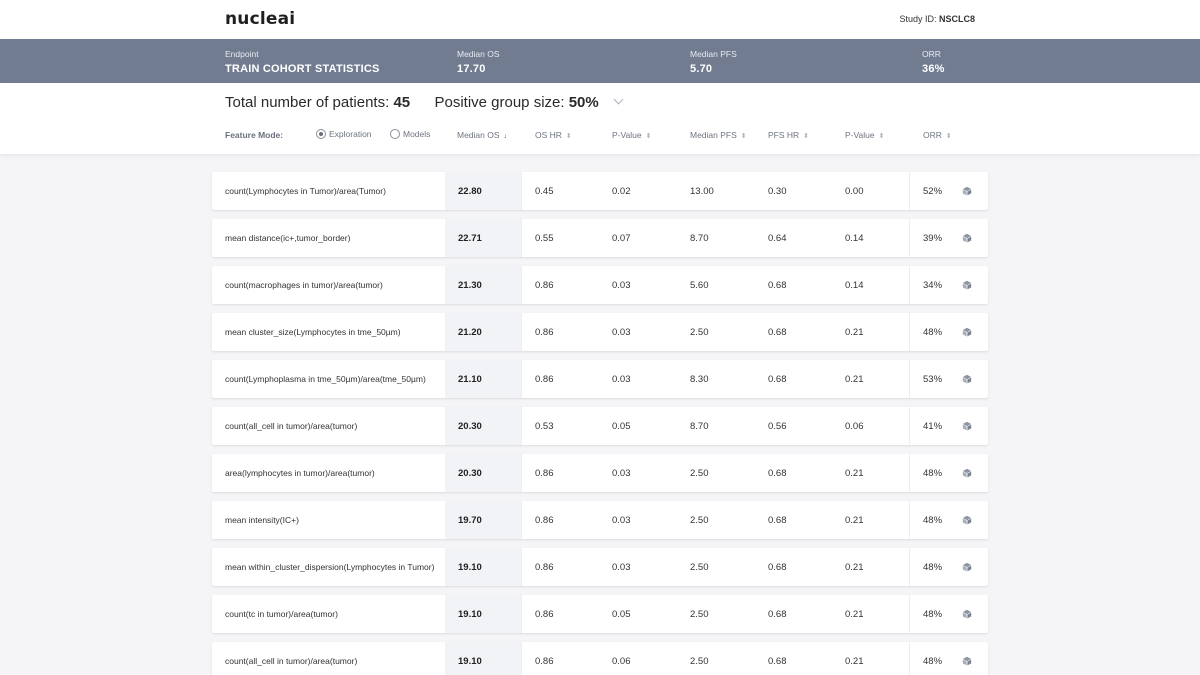 The width and height of the screenshot is (1200, 675). Describe the element at coordinates (956, 19) in the screenshot. I see `study-id-value: NSCLC8` at that location.